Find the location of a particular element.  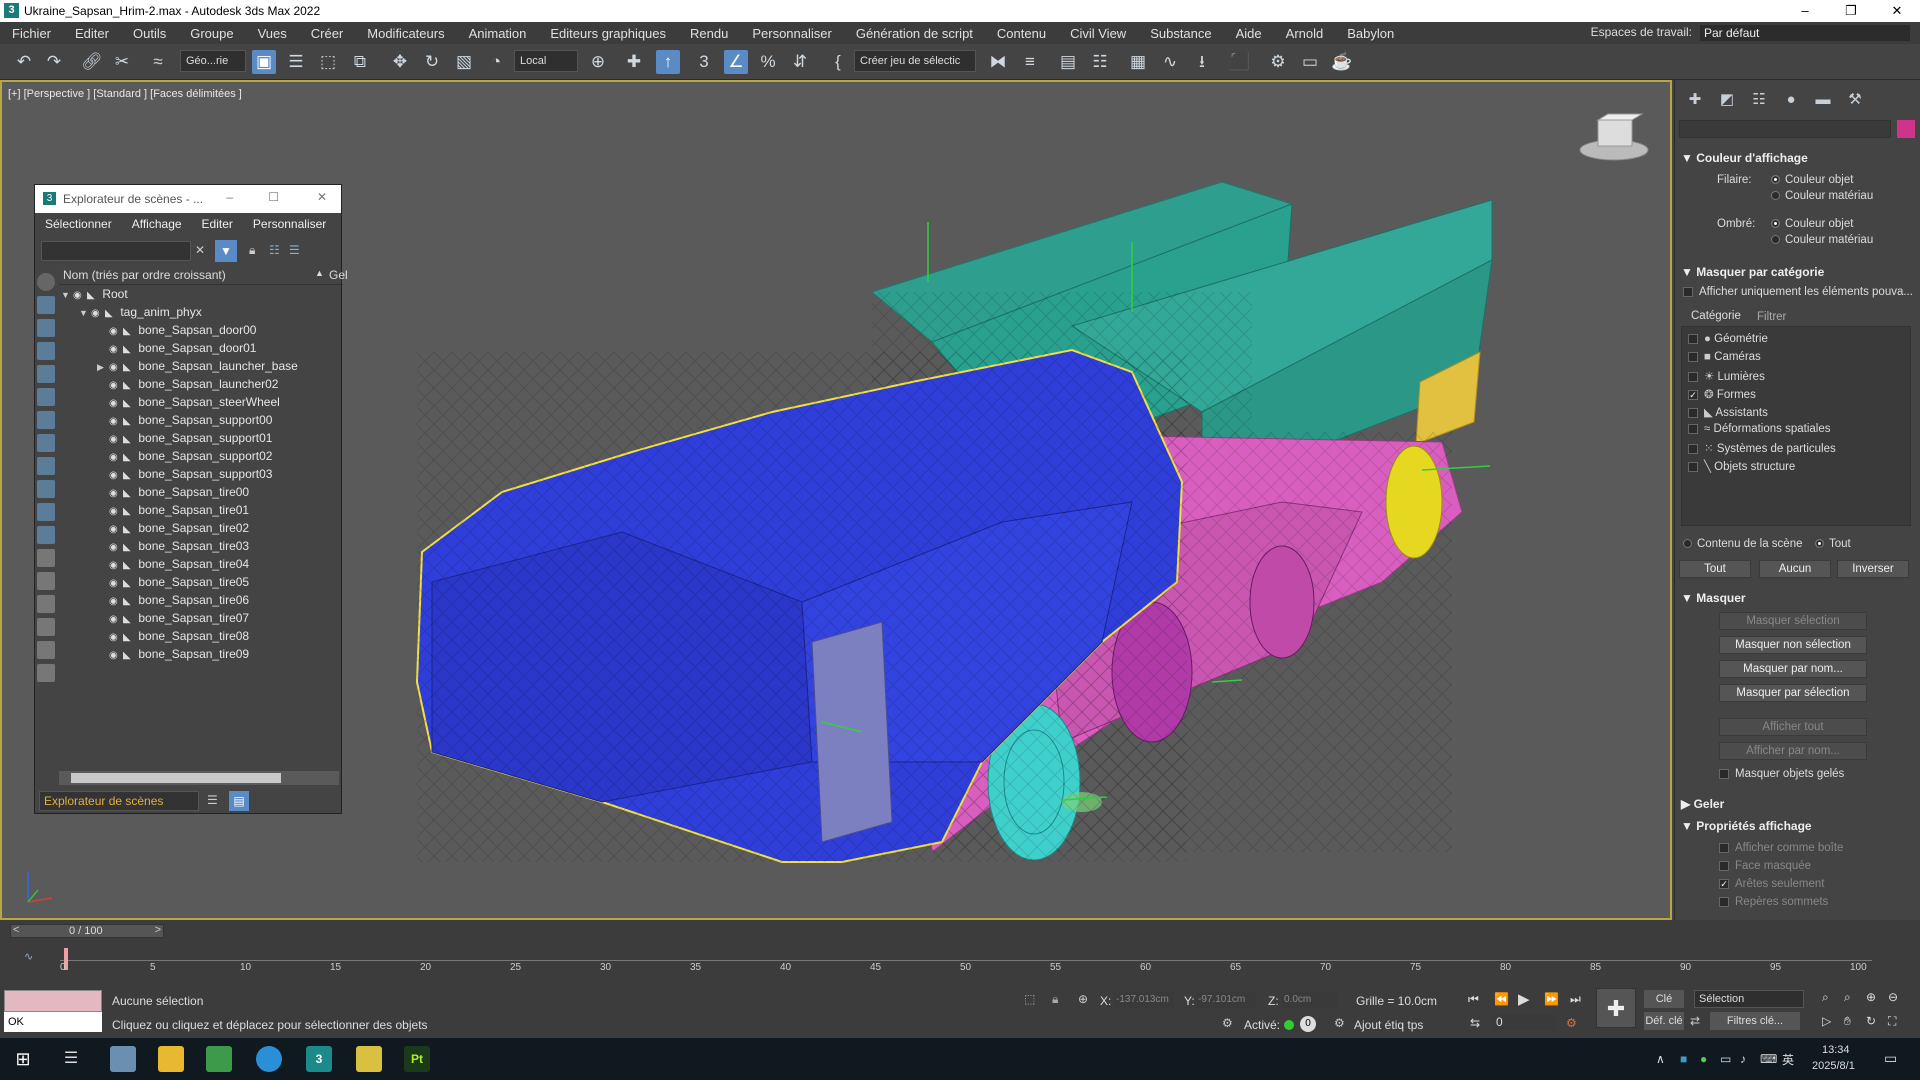

align-icon: ≡ is located at coordinates (1030, 62).